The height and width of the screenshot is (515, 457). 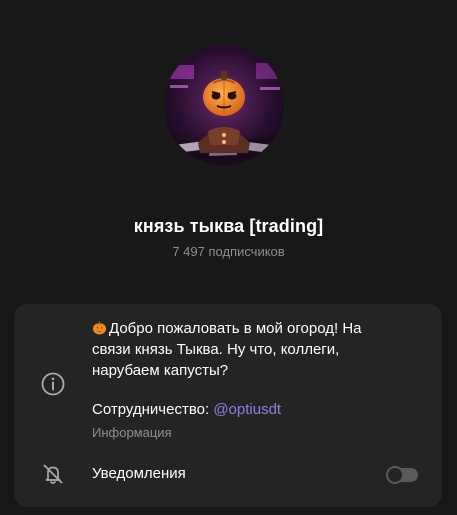 What do you see at coordinates (395, 475) in the screenshot?
I see `toggle-knob` at bounding box center [395, 475].